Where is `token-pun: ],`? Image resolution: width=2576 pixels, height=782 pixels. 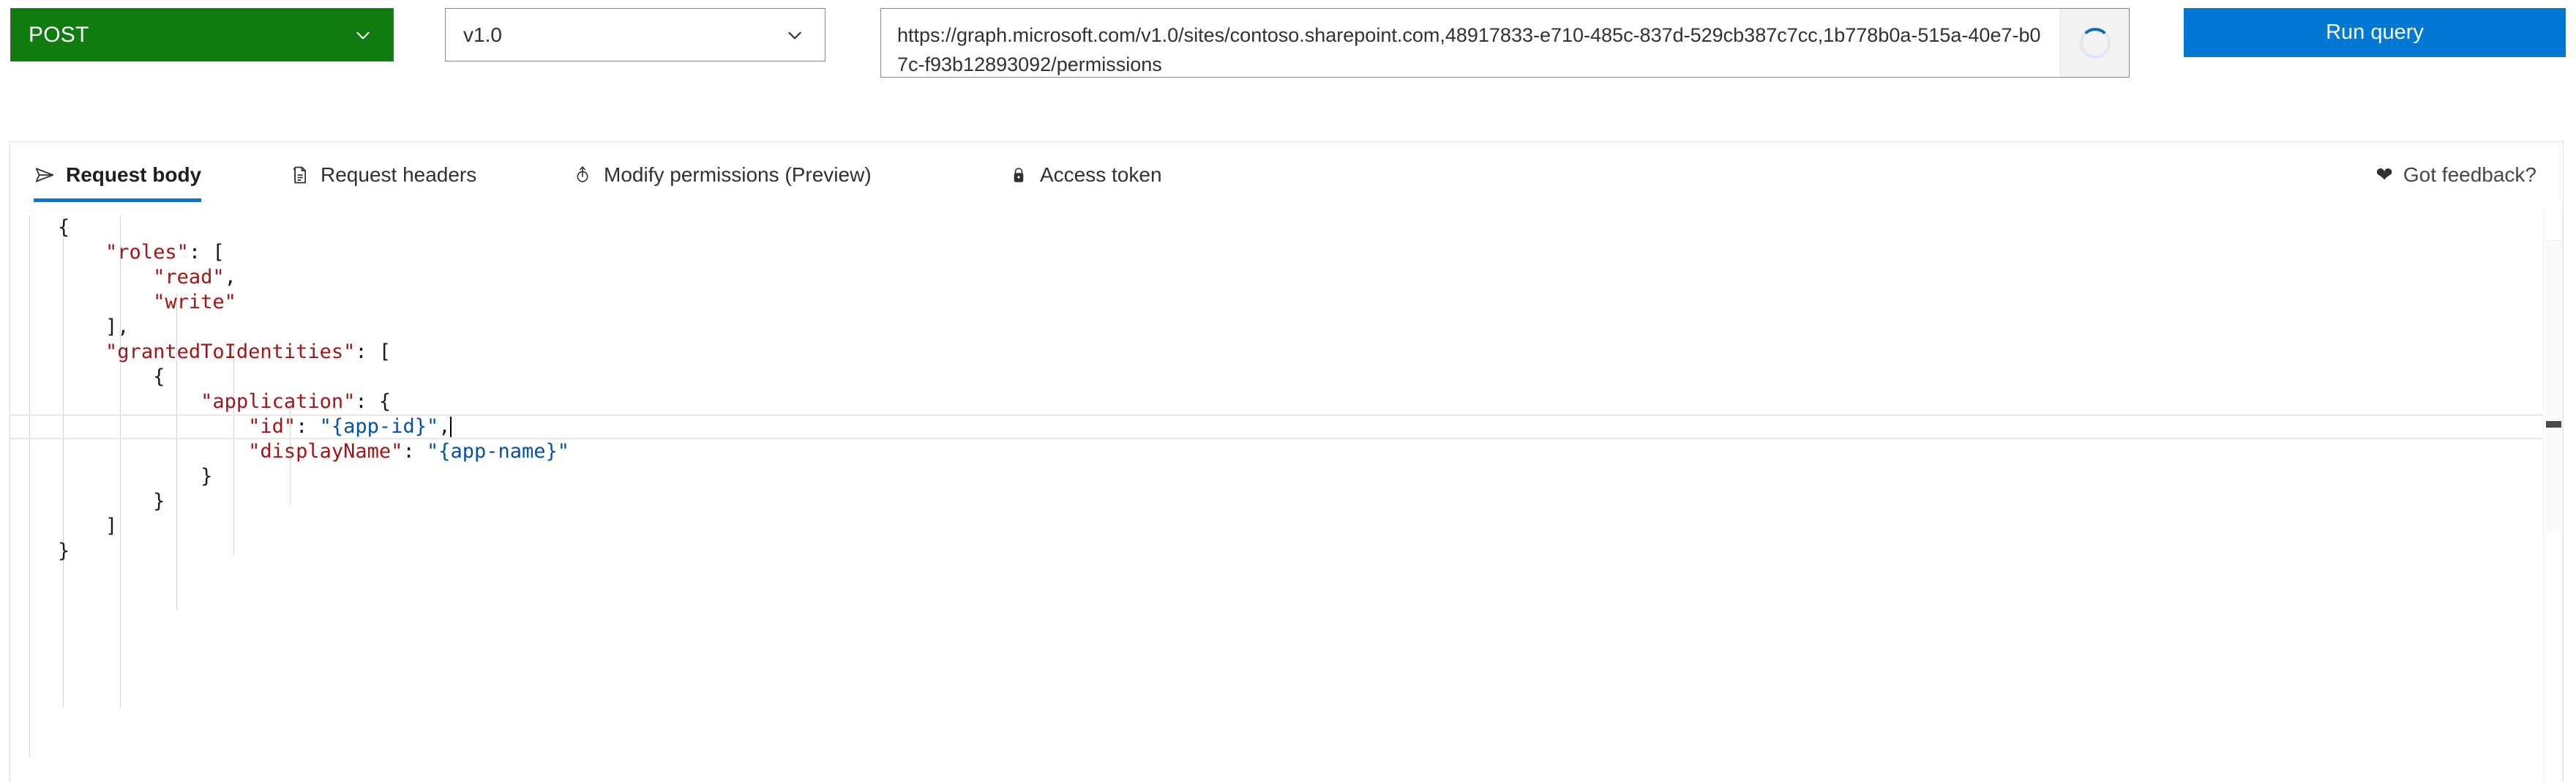 token-pun: ], is located at coordinates (117, 327).